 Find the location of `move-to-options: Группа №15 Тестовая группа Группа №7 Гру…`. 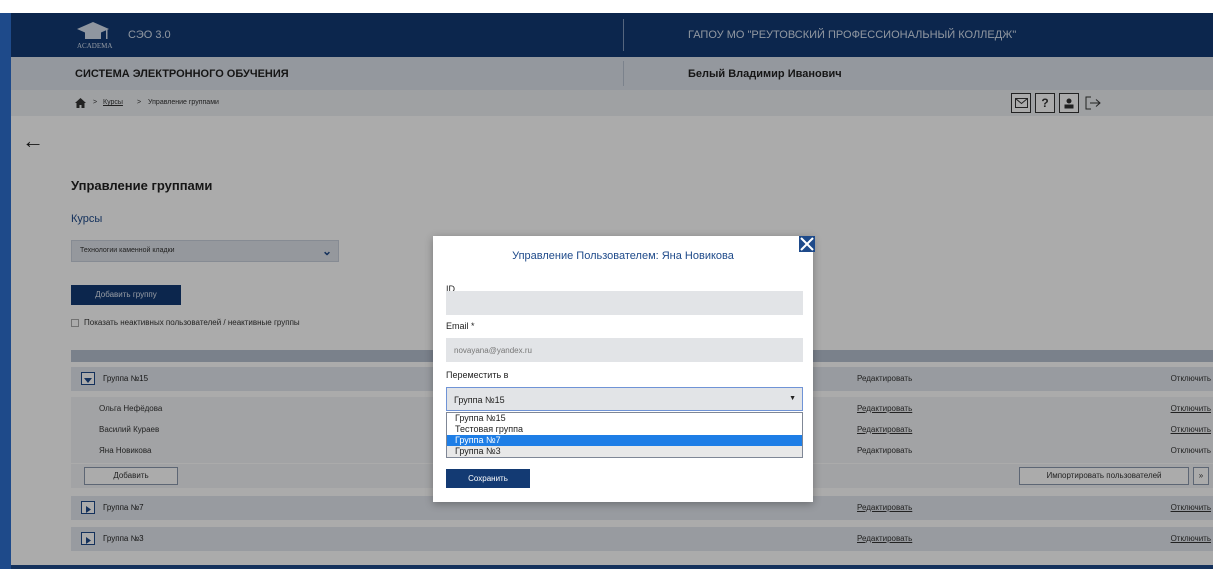

move-to-options: Группа №15 Тестовая группа Группа №7 Гру… is located at coordinates (624, 435).